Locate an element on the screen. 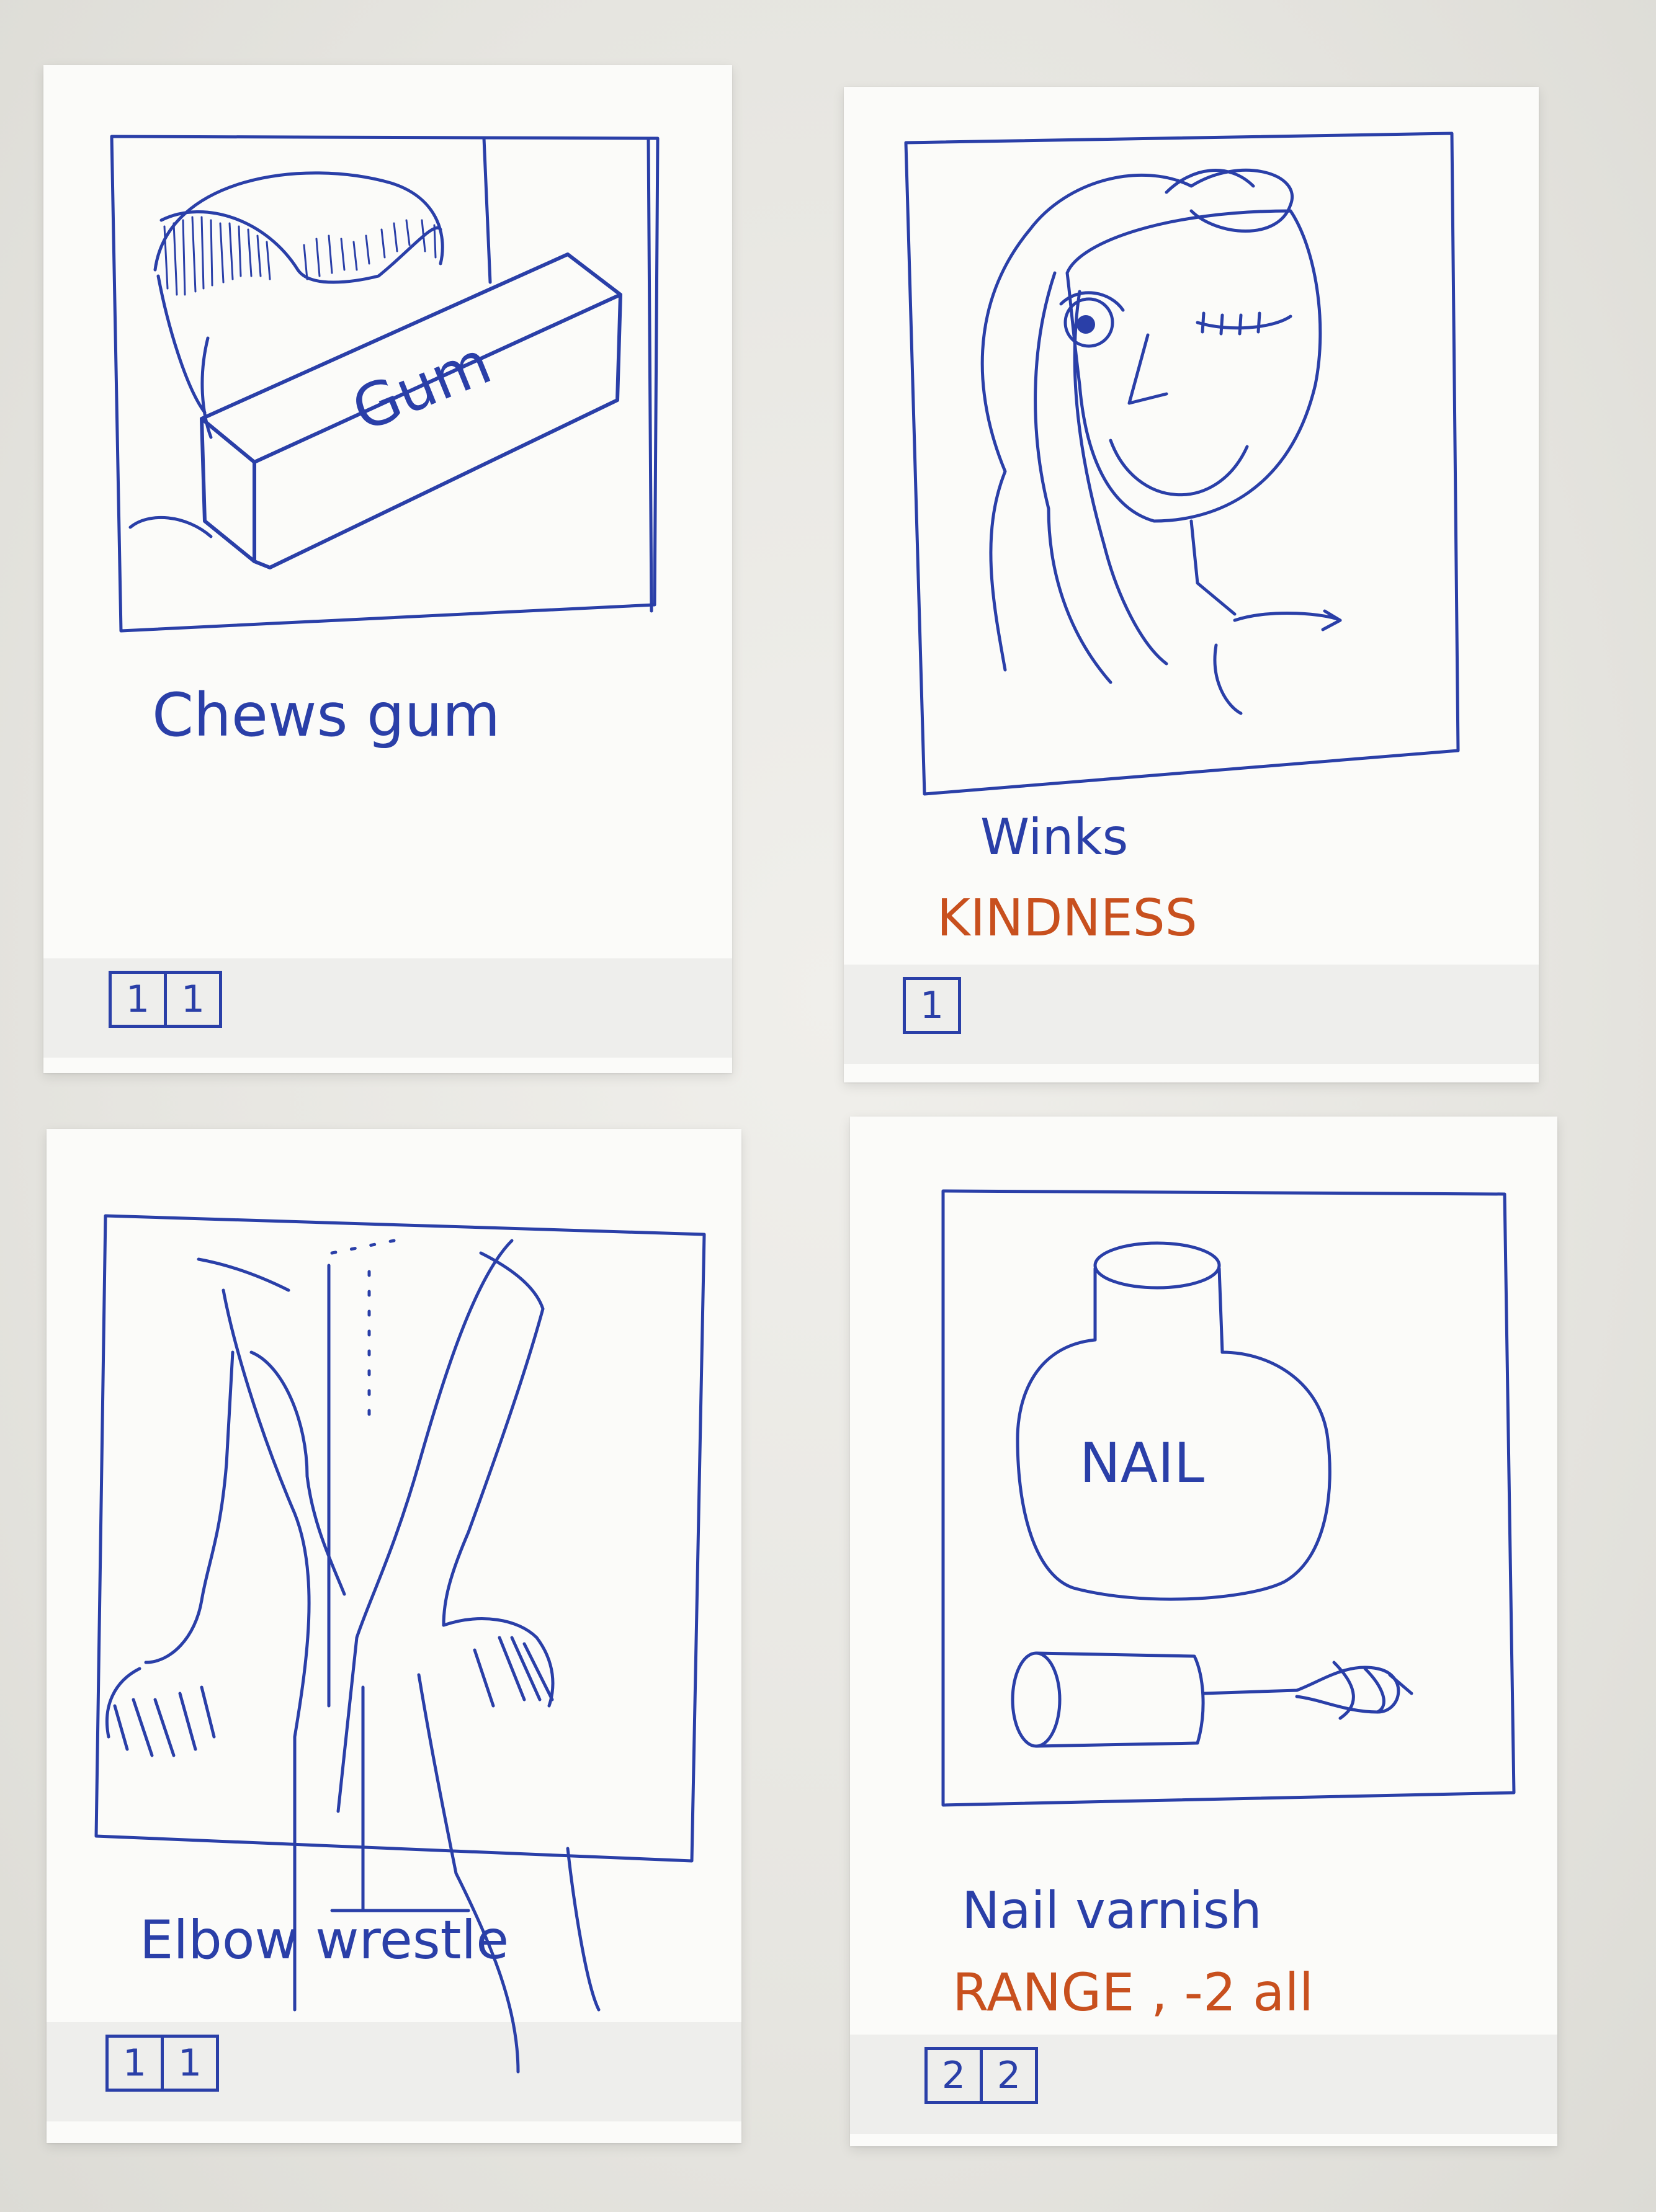 This screenshot has width=1656, height=2212. card-effect: RANGE , -2 all is located at coordinates (1133, 1992).